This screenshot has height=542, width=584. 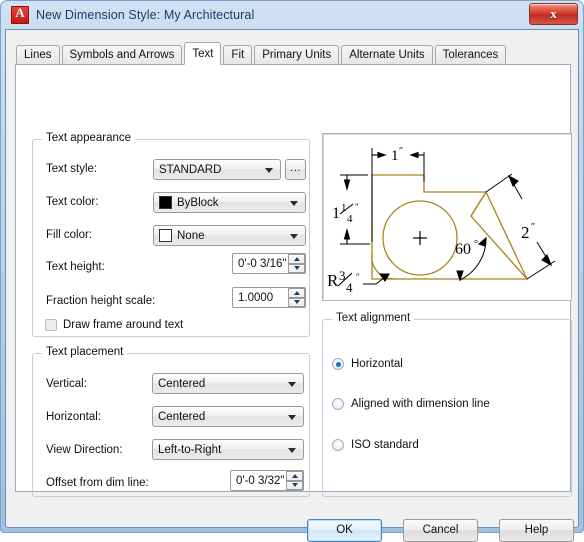 What do you see at coordinates (377, 364) in the screenshot?
I see `radio-horizontal-label: Horizontal` at bounding box center [377, 364].